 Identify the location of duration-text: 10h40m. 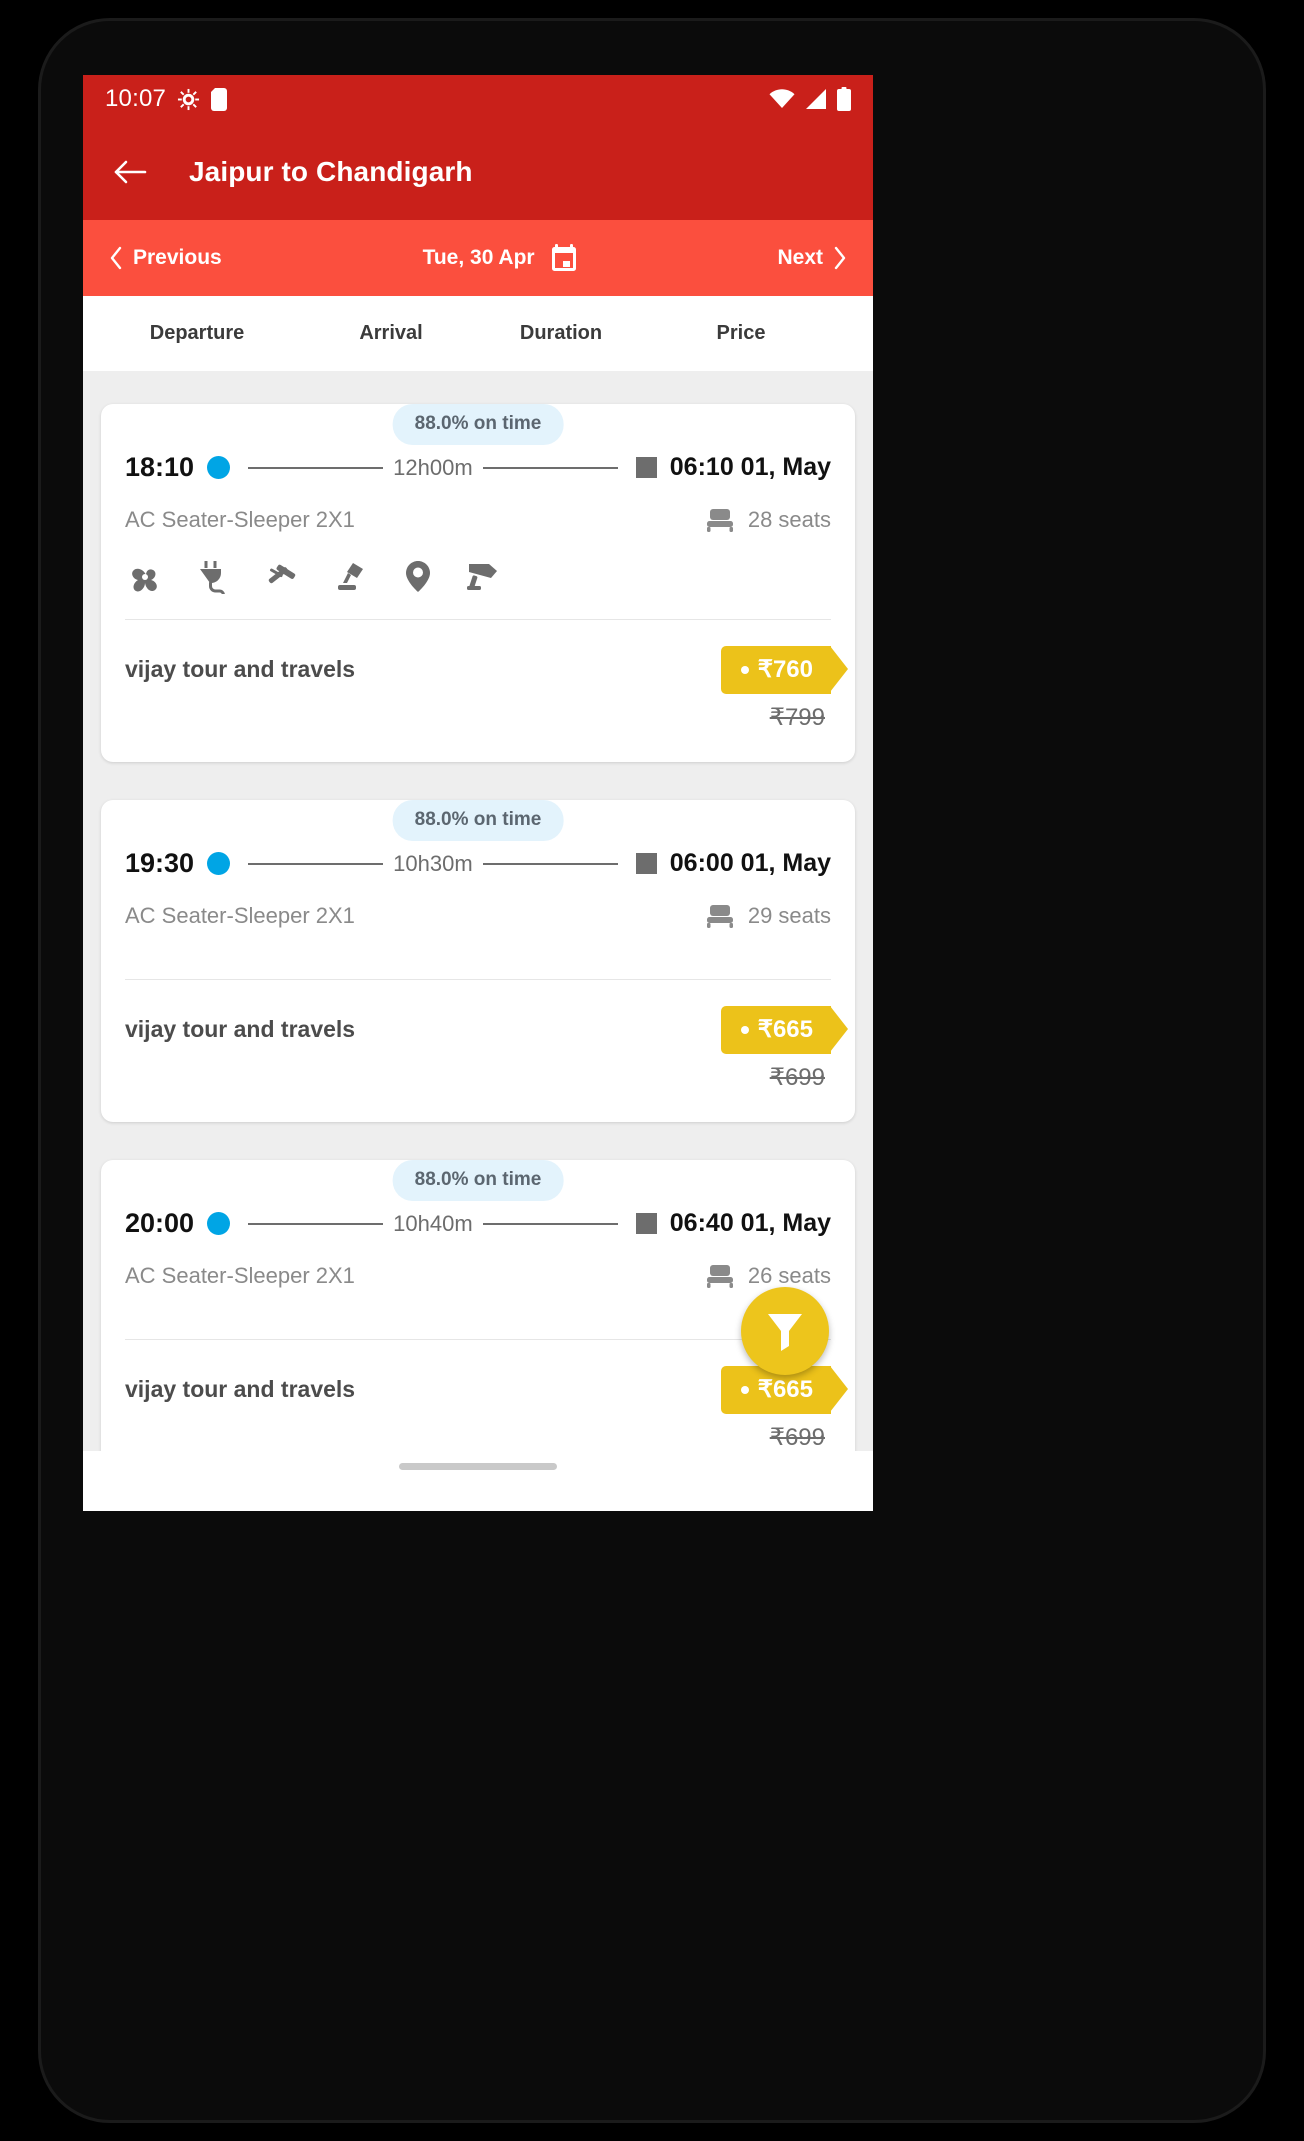
(433, 1223).